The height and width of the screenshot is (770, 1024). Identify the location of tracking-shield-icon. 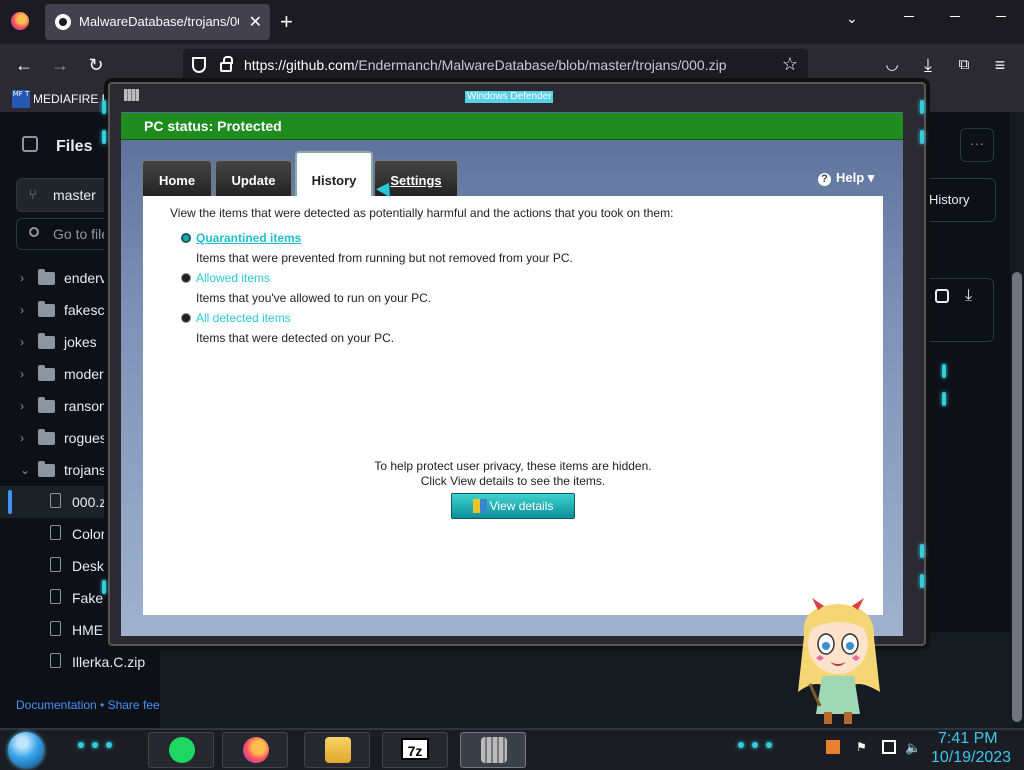
(199, 65).